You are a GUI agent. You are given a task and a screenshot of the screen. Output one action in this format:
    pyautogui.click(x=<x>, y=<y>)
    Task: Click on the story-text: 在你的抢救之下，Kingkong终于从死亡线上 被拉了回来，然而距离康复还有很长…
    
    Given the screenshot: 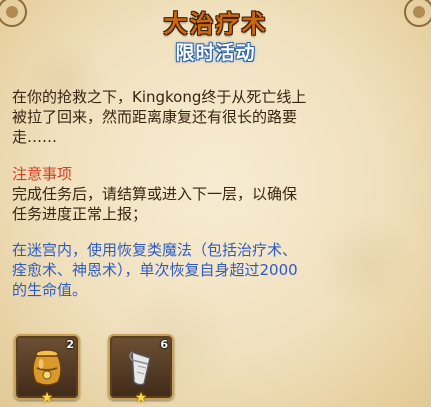 What is the action you would take?
    pyautogui.click(x=212, y=117)
    